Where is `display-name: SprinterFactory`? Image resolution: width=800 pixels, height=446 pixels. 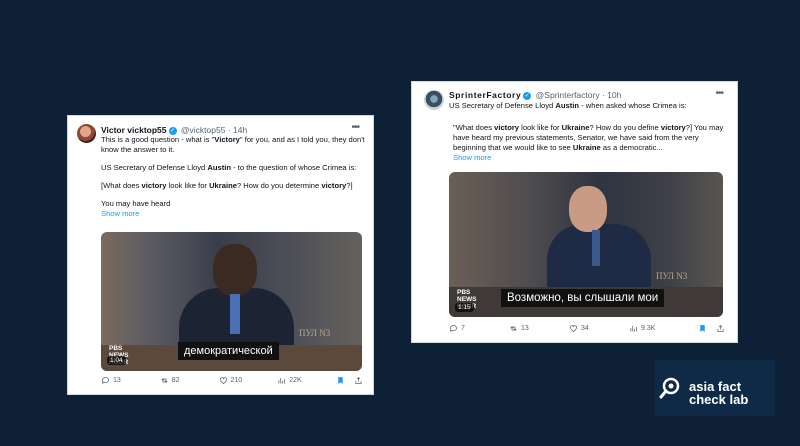 display-name: SprinterFactory is located at coordinates (485, 95).